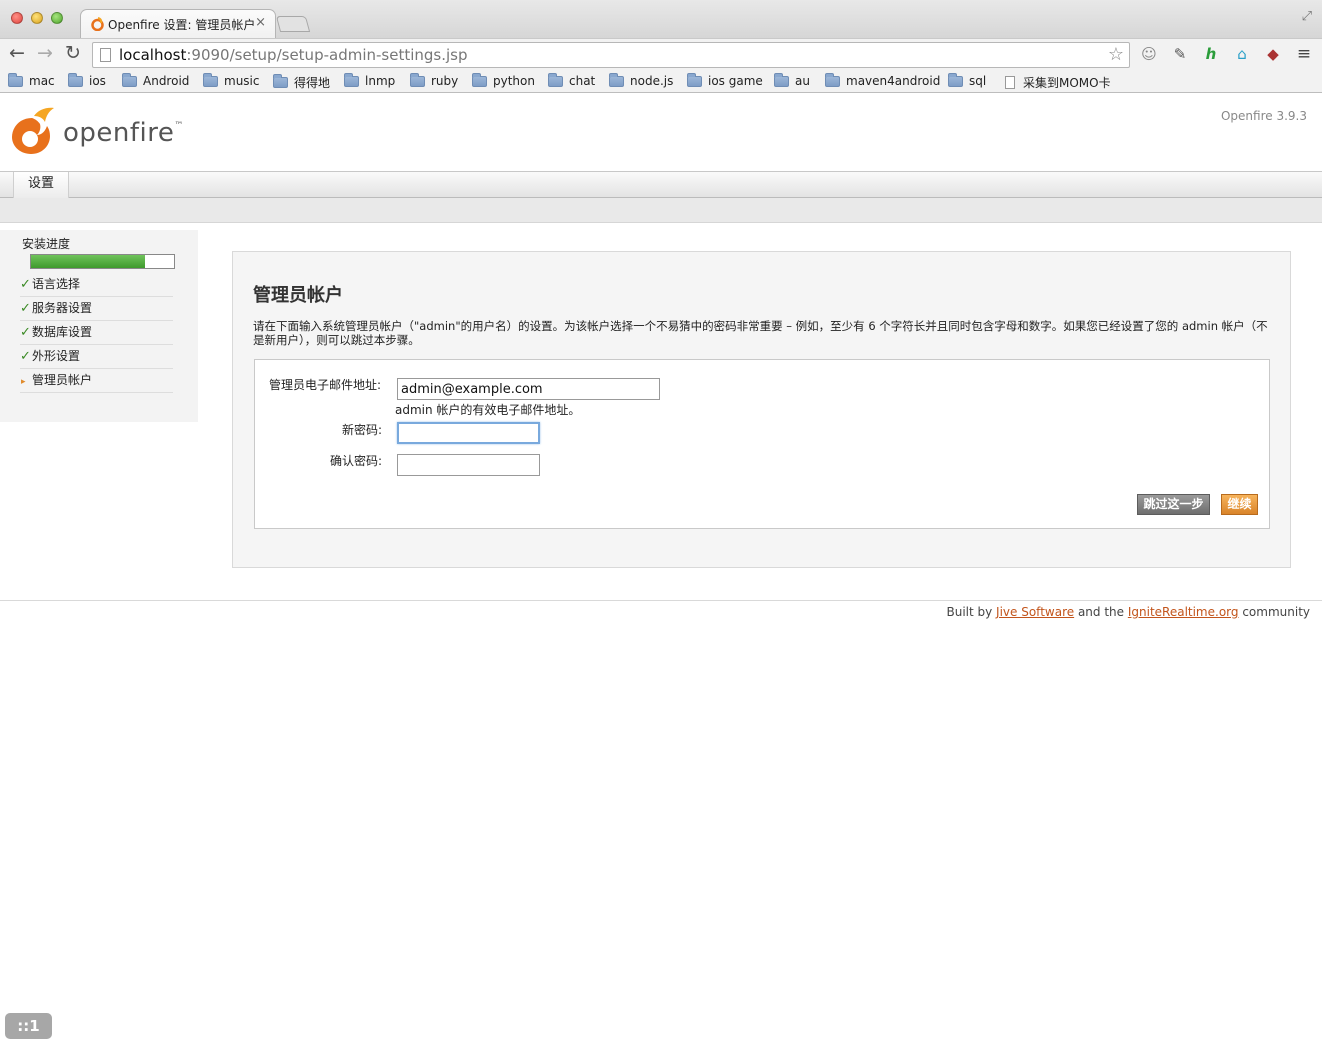 The image size is (1322, 1054). What do you see at coordinates (1239, 504) in the screenshot?
I see `continue-button: 继续` at bounding box center [1239, 504].